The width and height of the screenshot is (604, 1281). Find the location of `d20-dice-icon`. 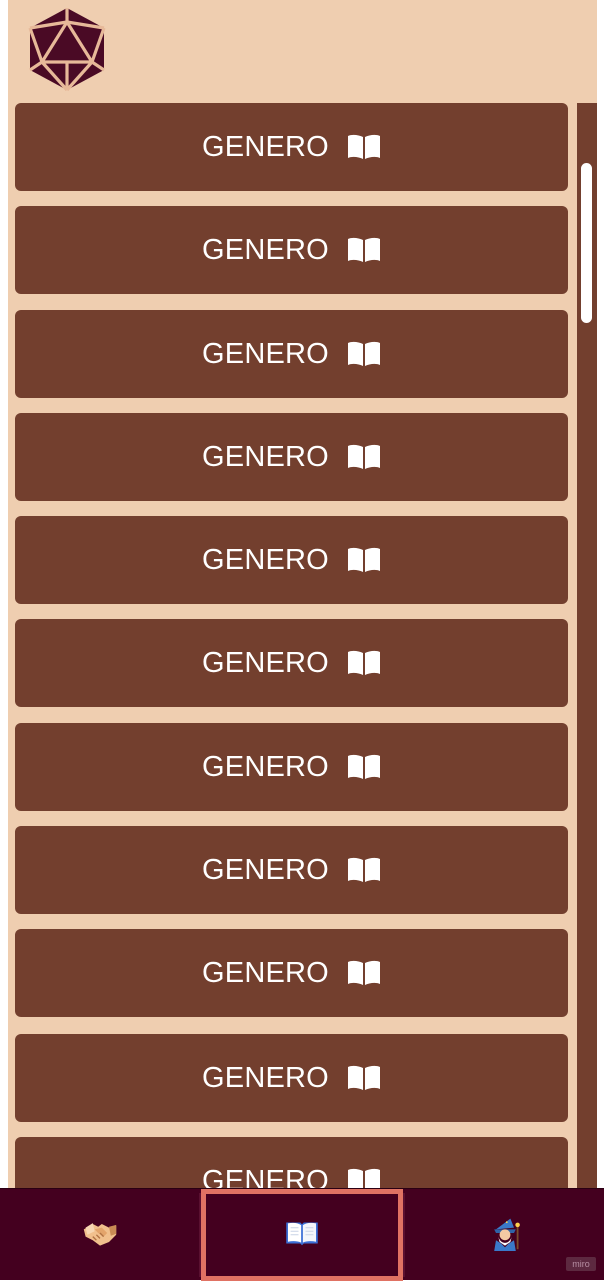

d20-dice-icon is located at coordinates (67, 49).